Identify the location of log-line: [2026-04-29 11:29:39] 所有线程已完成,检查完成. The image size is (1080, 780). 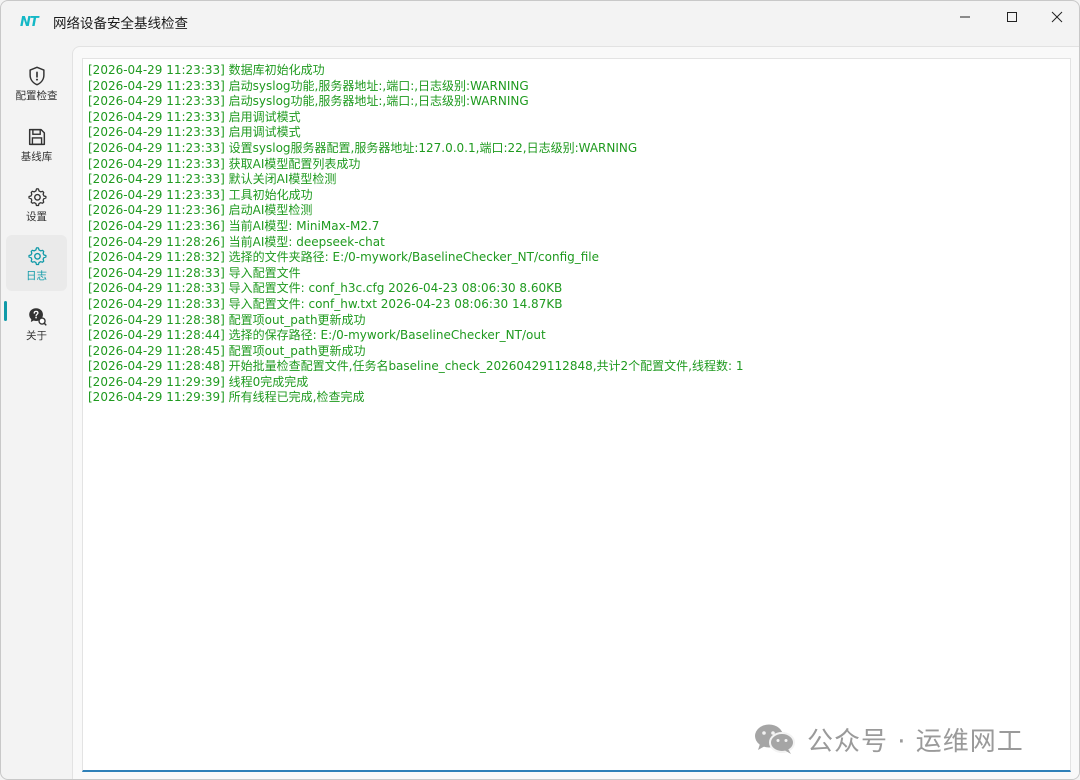
(226, 397).